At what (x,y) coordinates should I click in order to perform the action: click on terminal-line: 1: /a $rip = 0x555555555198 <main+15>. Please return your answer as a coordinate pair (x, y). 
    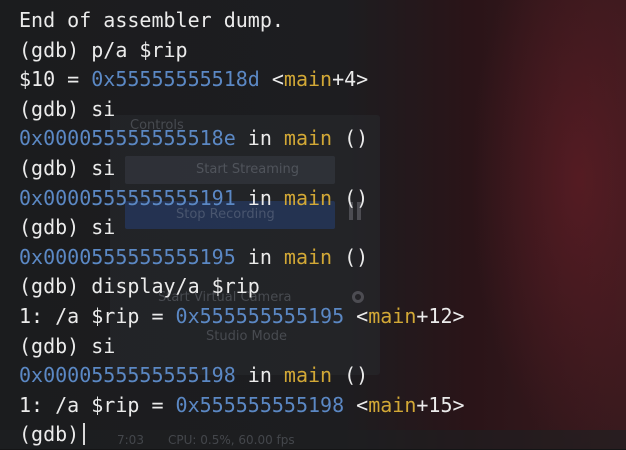
    Looking at the image, I should click on (322, 406).